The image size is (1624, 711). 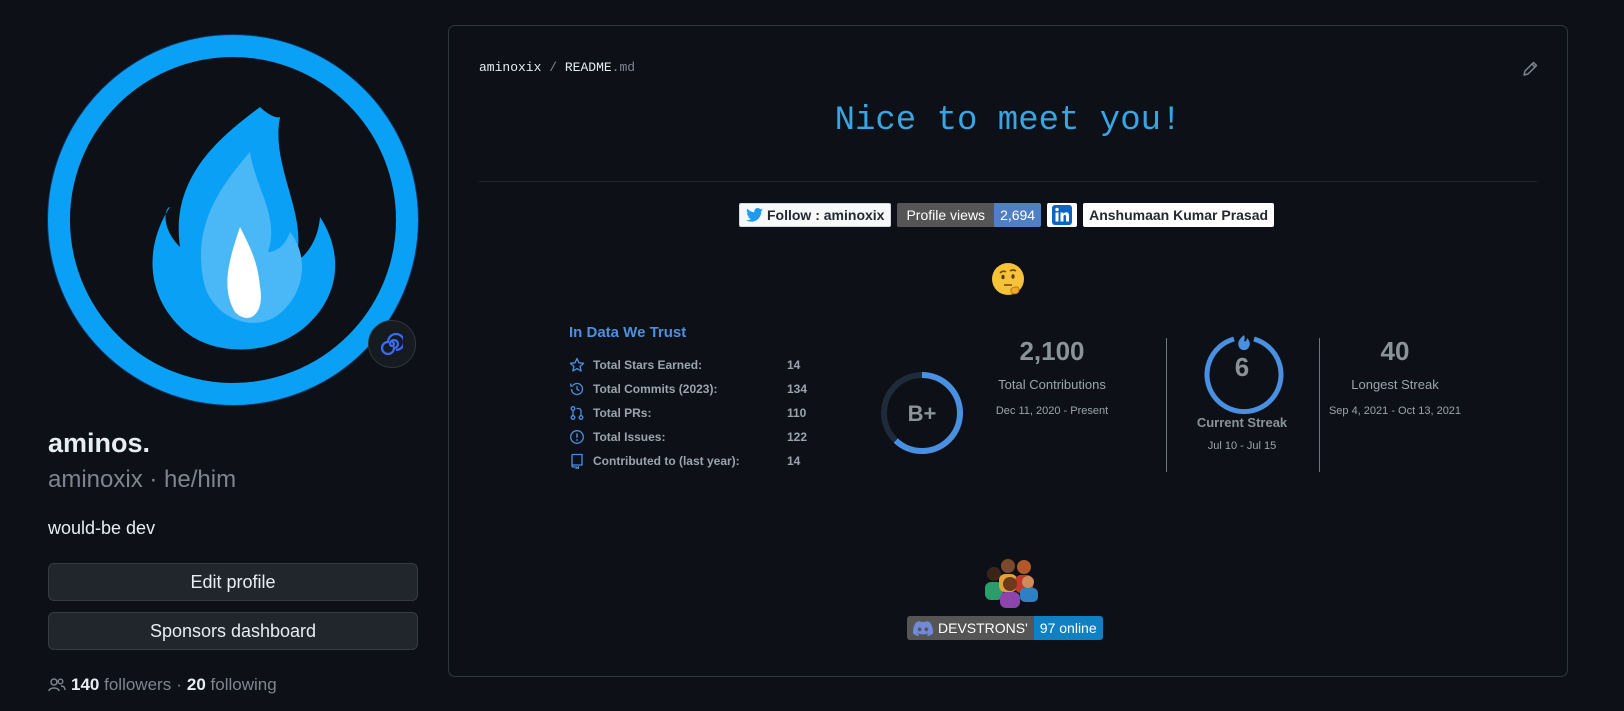 What do you see at coordinates (923, 628) in the screenshot?
I see `discord-icon` at bounding box center [923, 628].